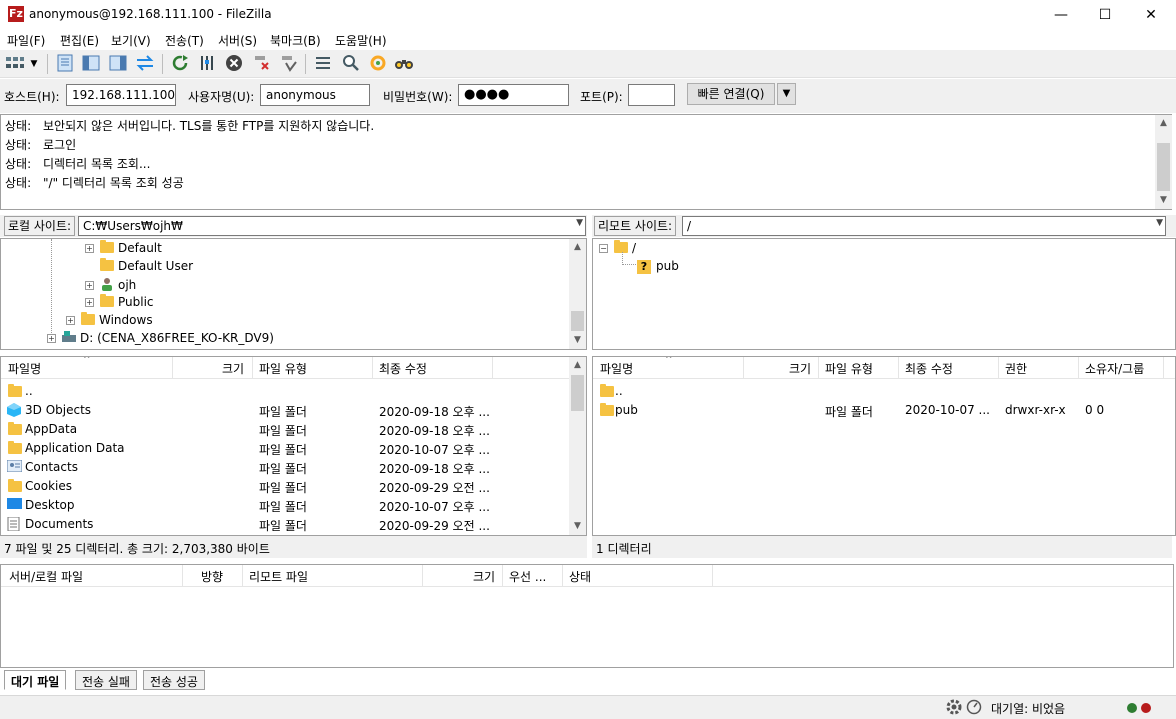 This screenshot has height=719, width=1176. What do you see at coordinates (577, 446) in the screenshot?
I see `local-list-scrollbar: ▲ ▼` at bounding box center [577, 446].